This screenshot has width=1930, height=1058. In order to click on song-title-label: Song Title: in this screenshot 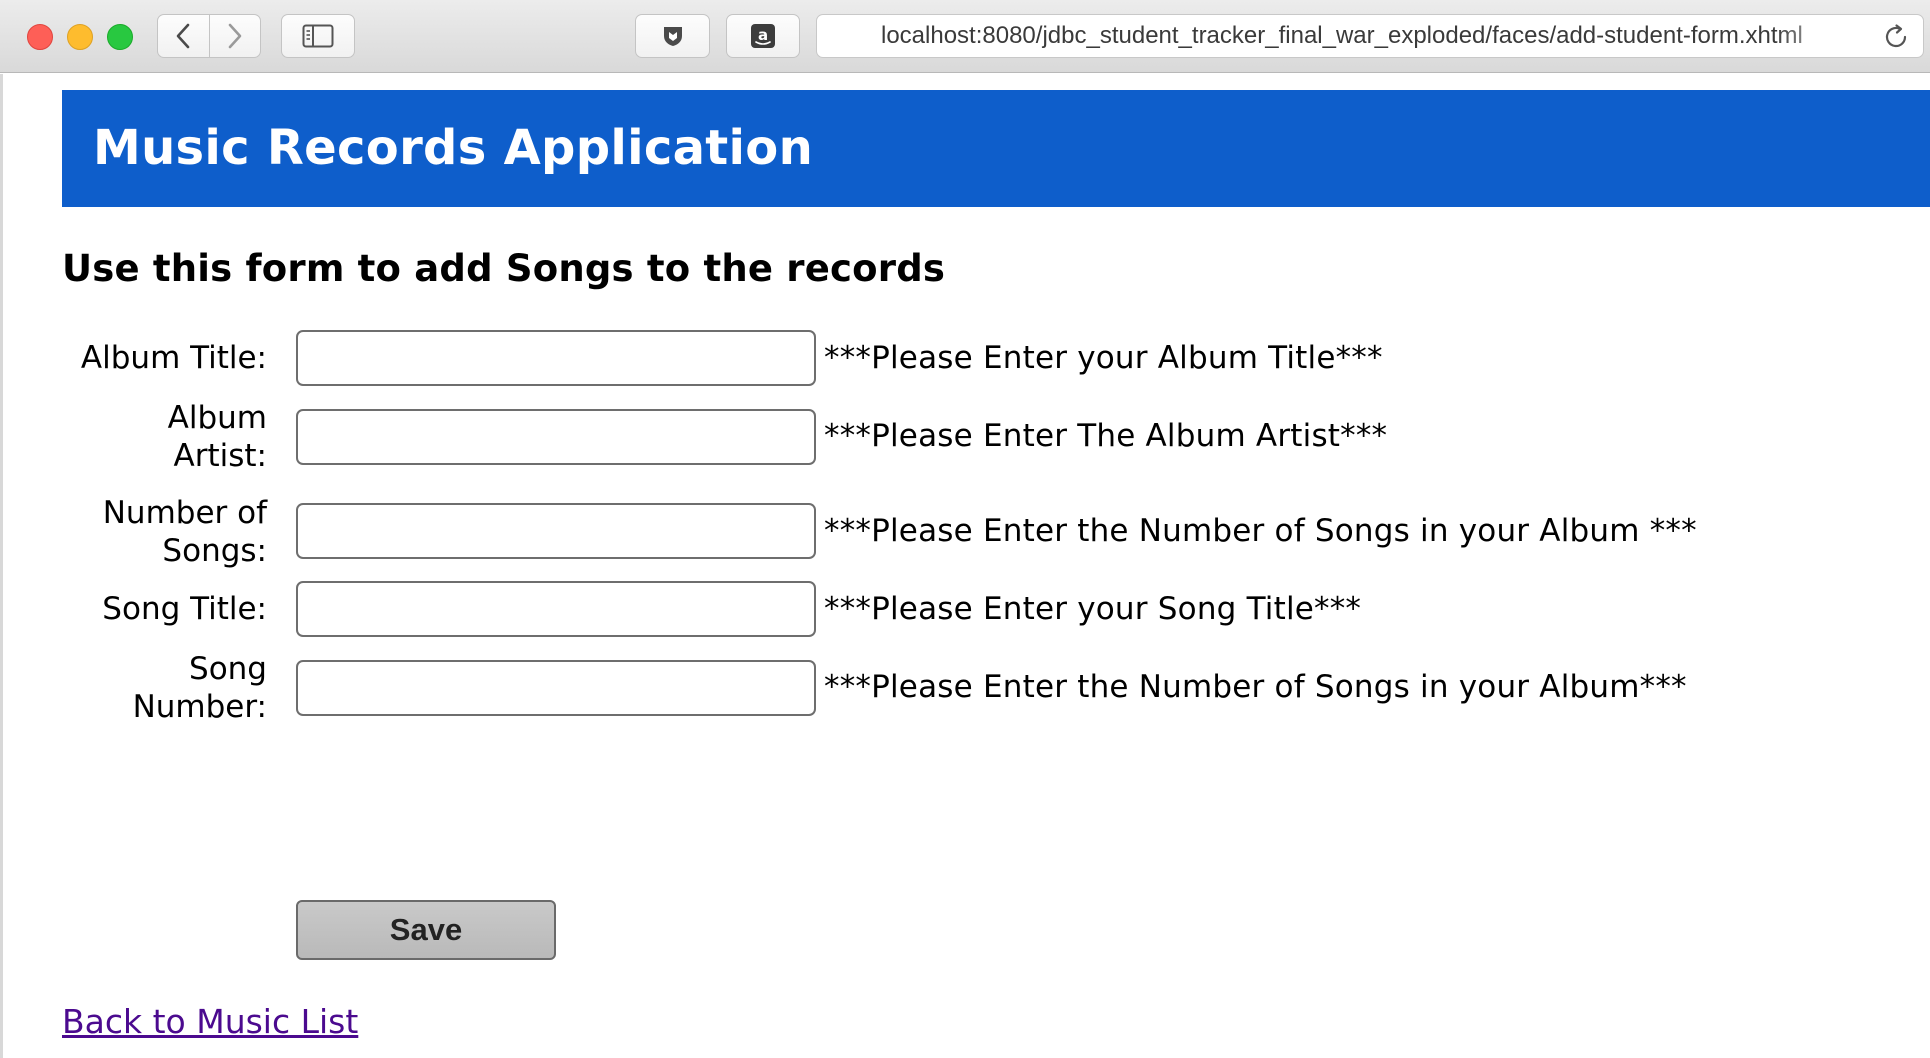, I will do `click(152, 609)`.